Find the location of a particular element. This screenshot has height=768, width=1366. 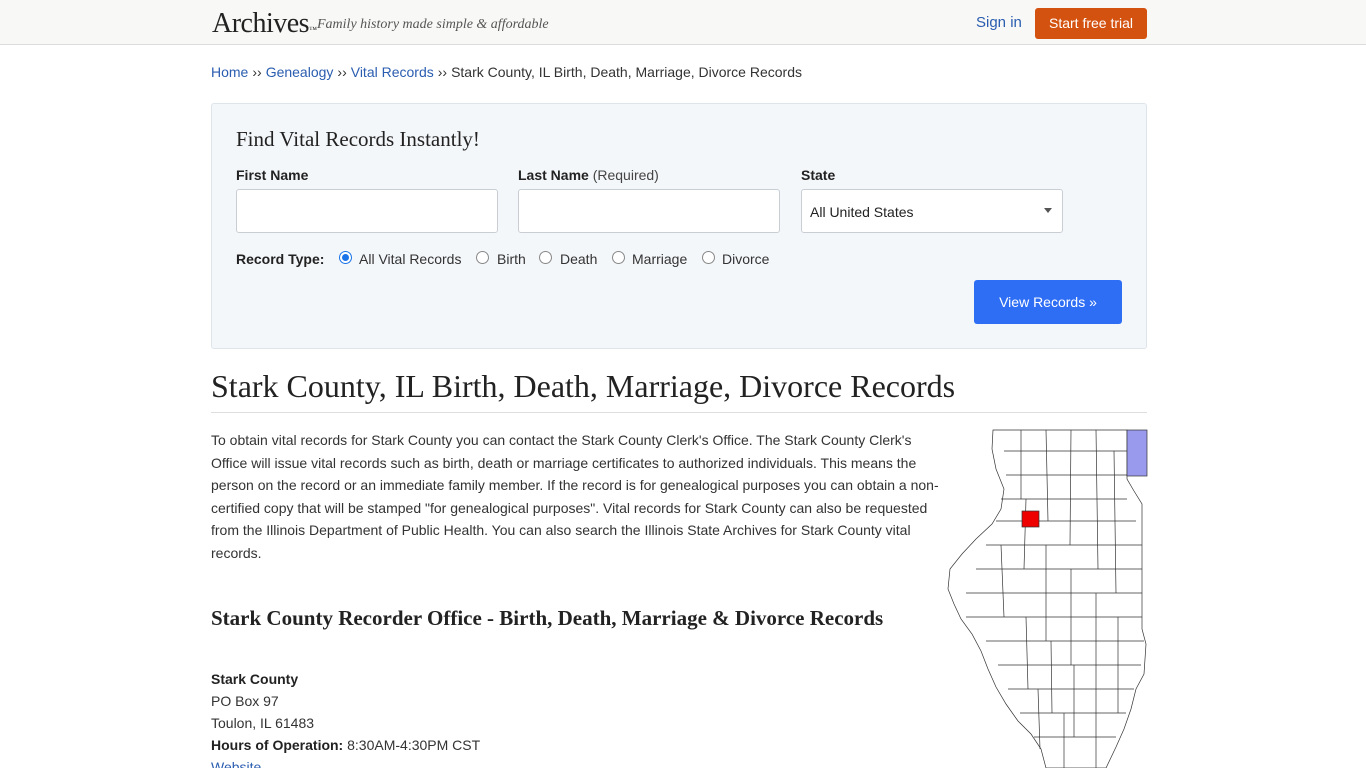

office-hours-value: 8:30AM-4:30PM CST is located at coordinates (414, 745).